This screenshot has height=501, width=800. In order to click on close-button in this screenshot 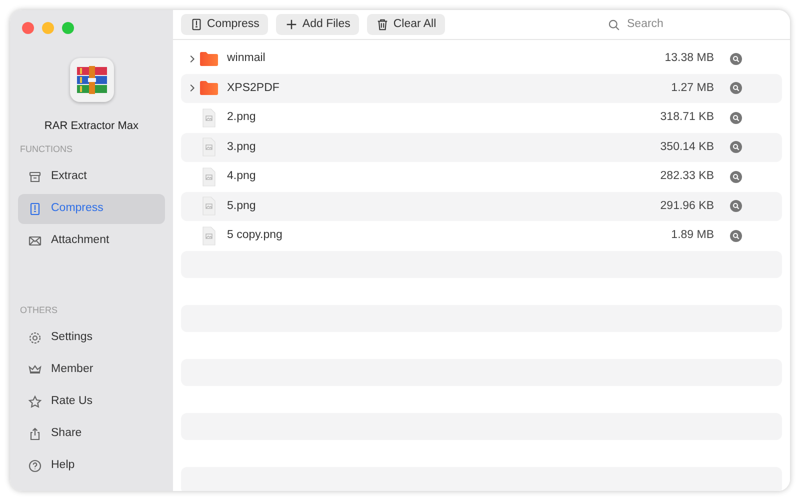, I will do `click(28, 28)`.